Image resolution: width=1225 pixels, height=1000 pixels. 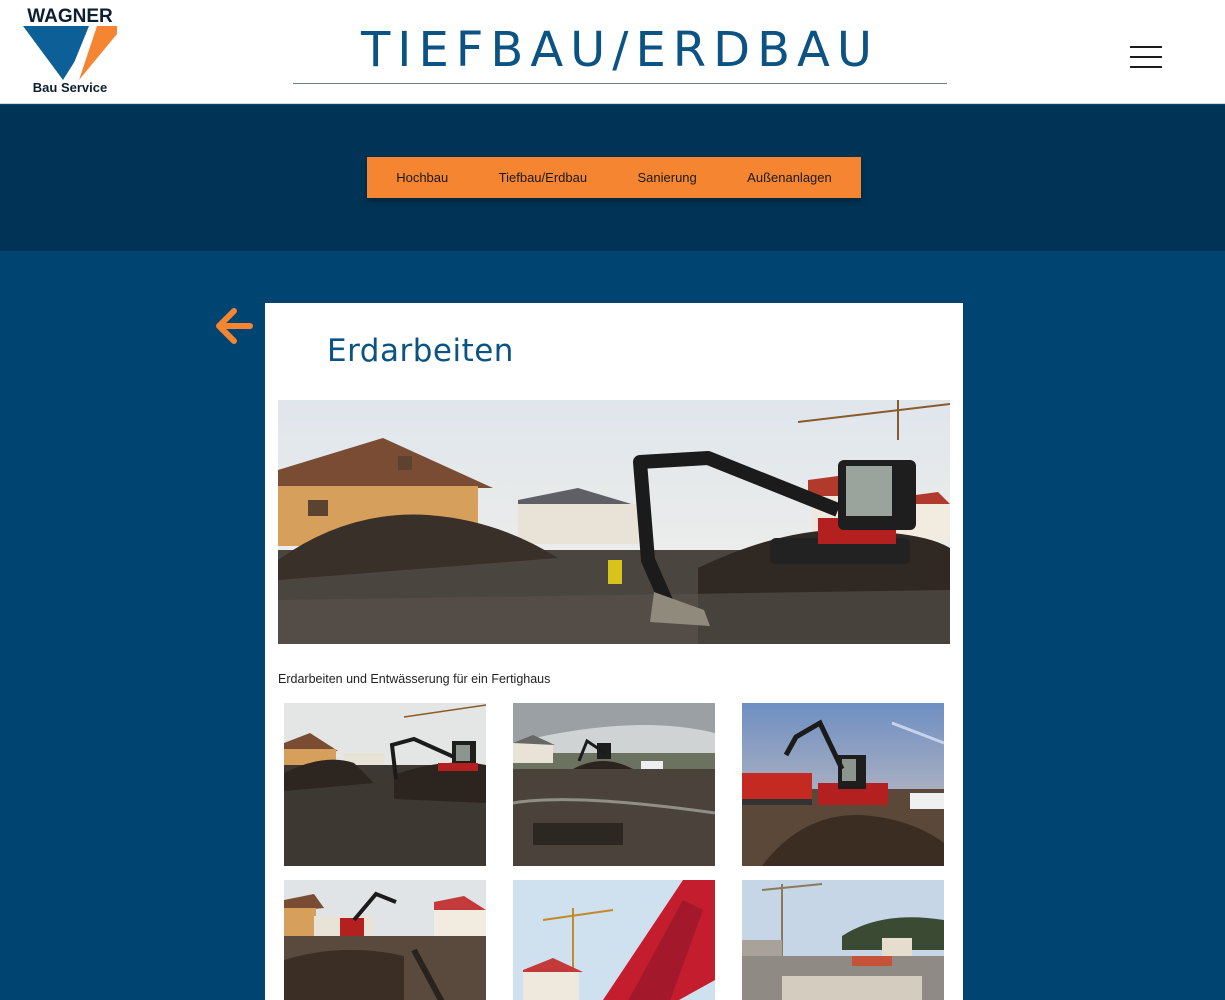 I want to click on nav-item-aussenanlagen: Außenanlagen, so click(x=789, y=177).